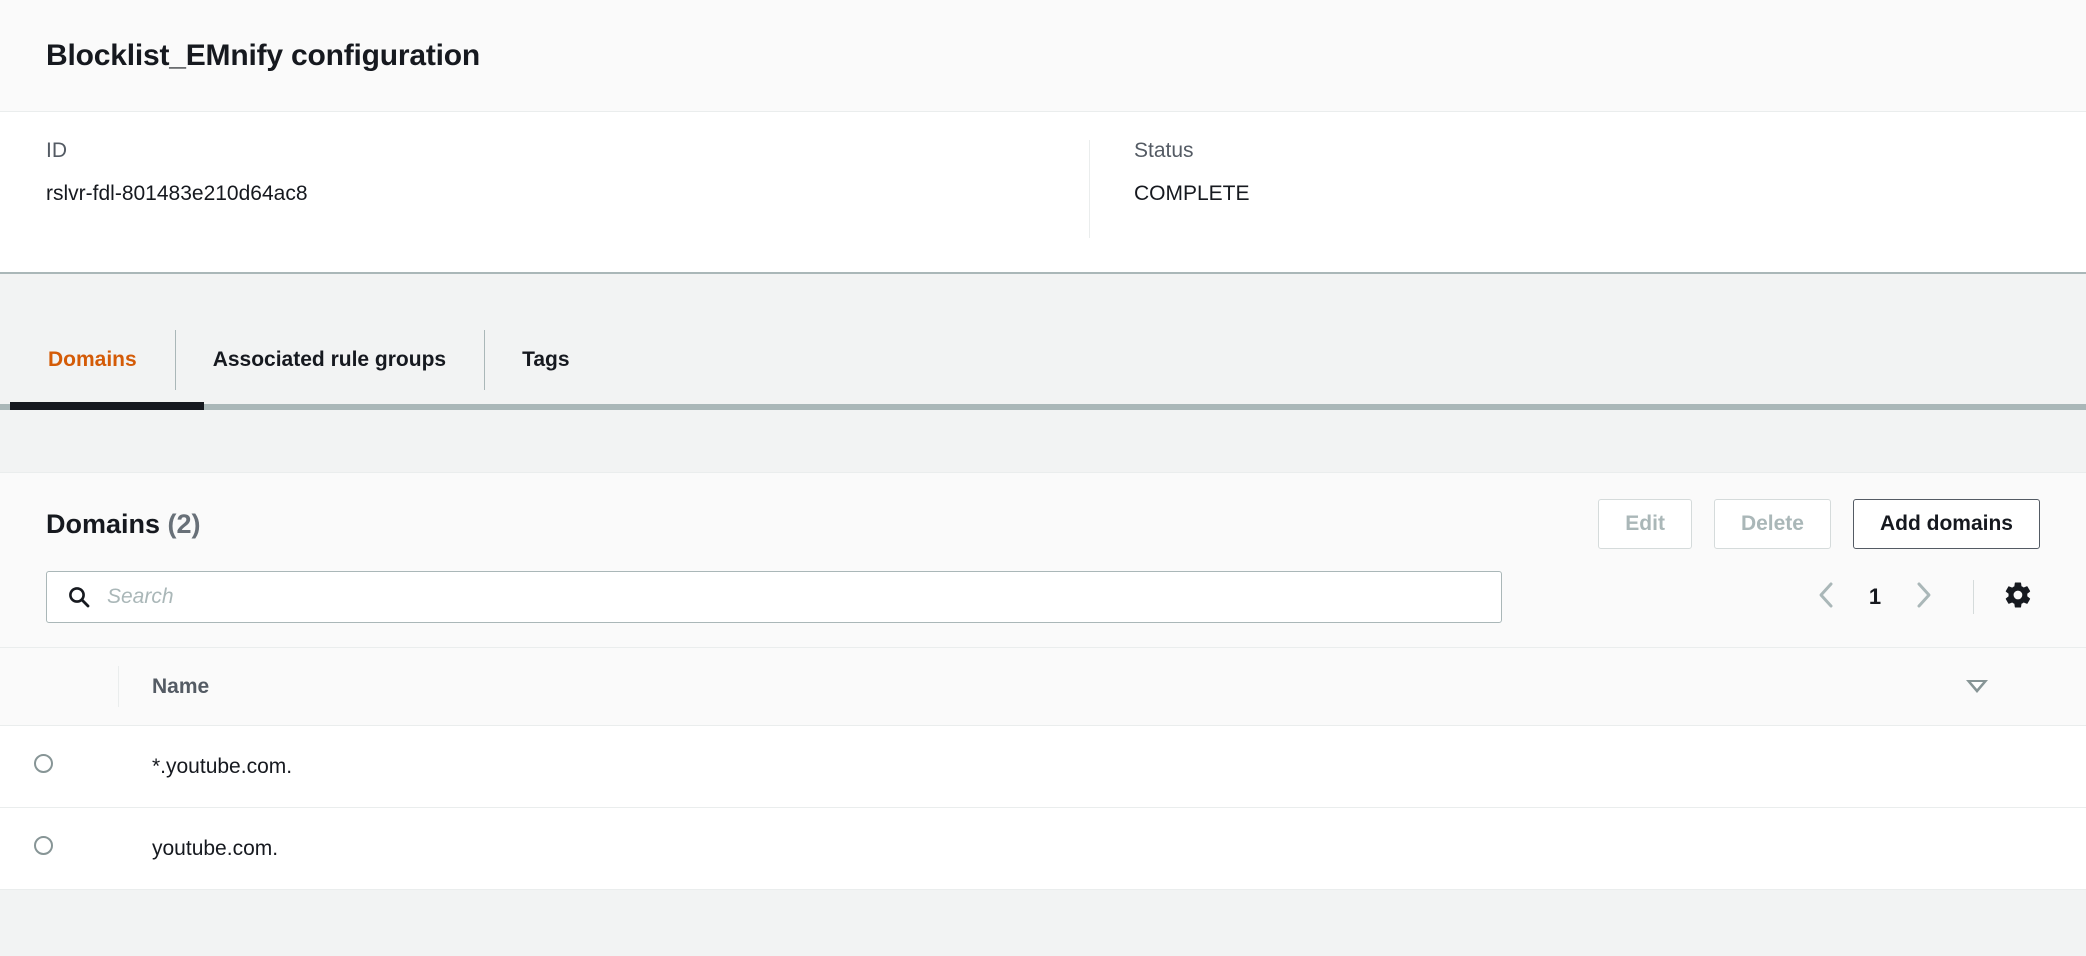  What do you see at coordinates (1946, 524) in the screenshot?
I see `add-domains-button: Add domains` at bounding box center [1946, 524].